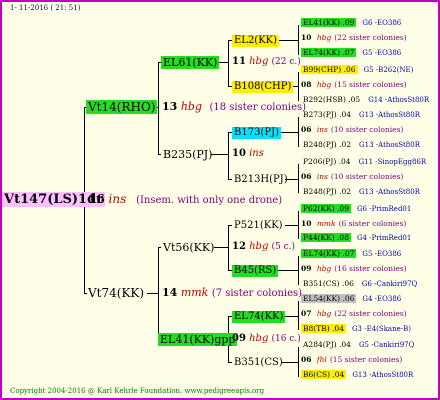  I want to click on right-row-yr: fhl, so click(320, 359).